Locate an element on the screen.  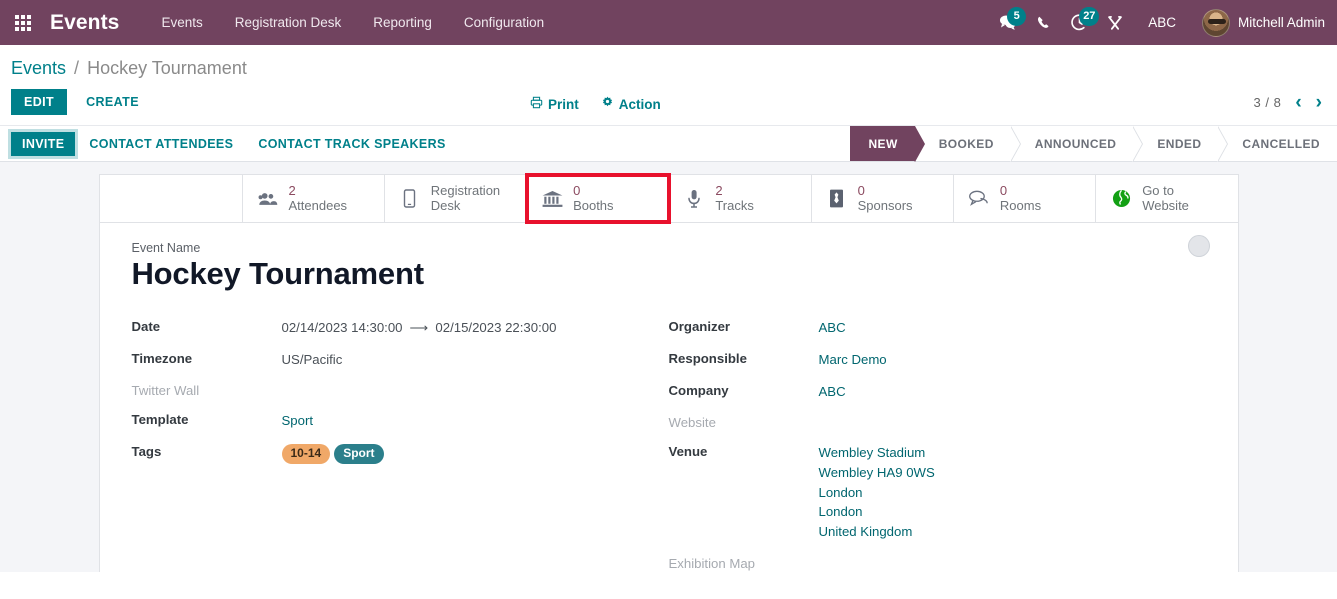
registration-desk-label: Registration Desk is located at coordinates (465, 197).